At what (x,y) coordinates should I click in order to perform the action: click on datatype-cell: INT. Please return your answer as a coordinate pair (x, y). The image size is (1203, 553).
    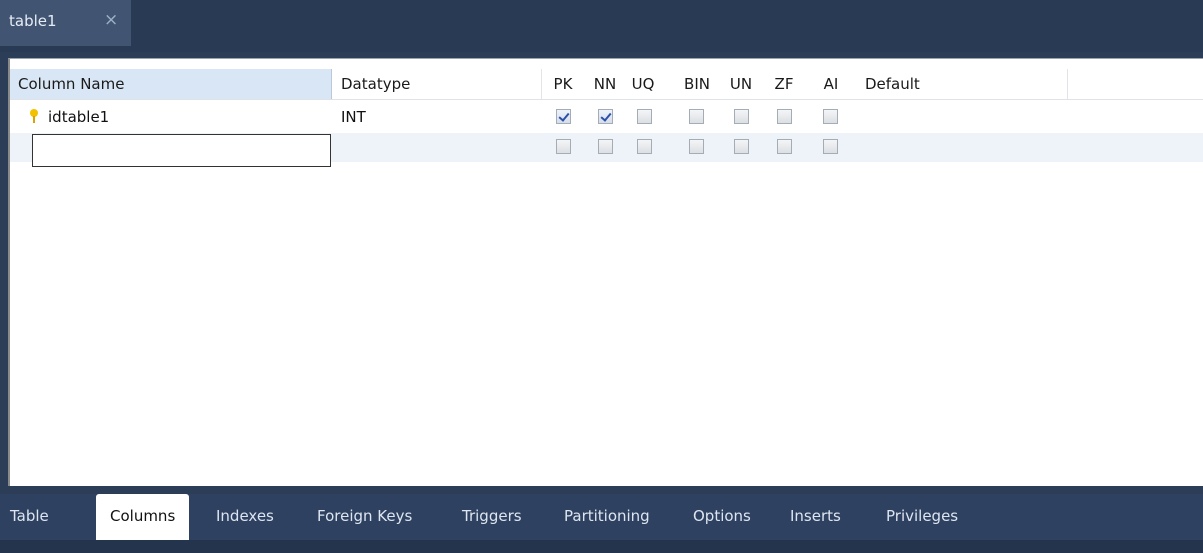
    Looking at the image, I should click on (353, 117).